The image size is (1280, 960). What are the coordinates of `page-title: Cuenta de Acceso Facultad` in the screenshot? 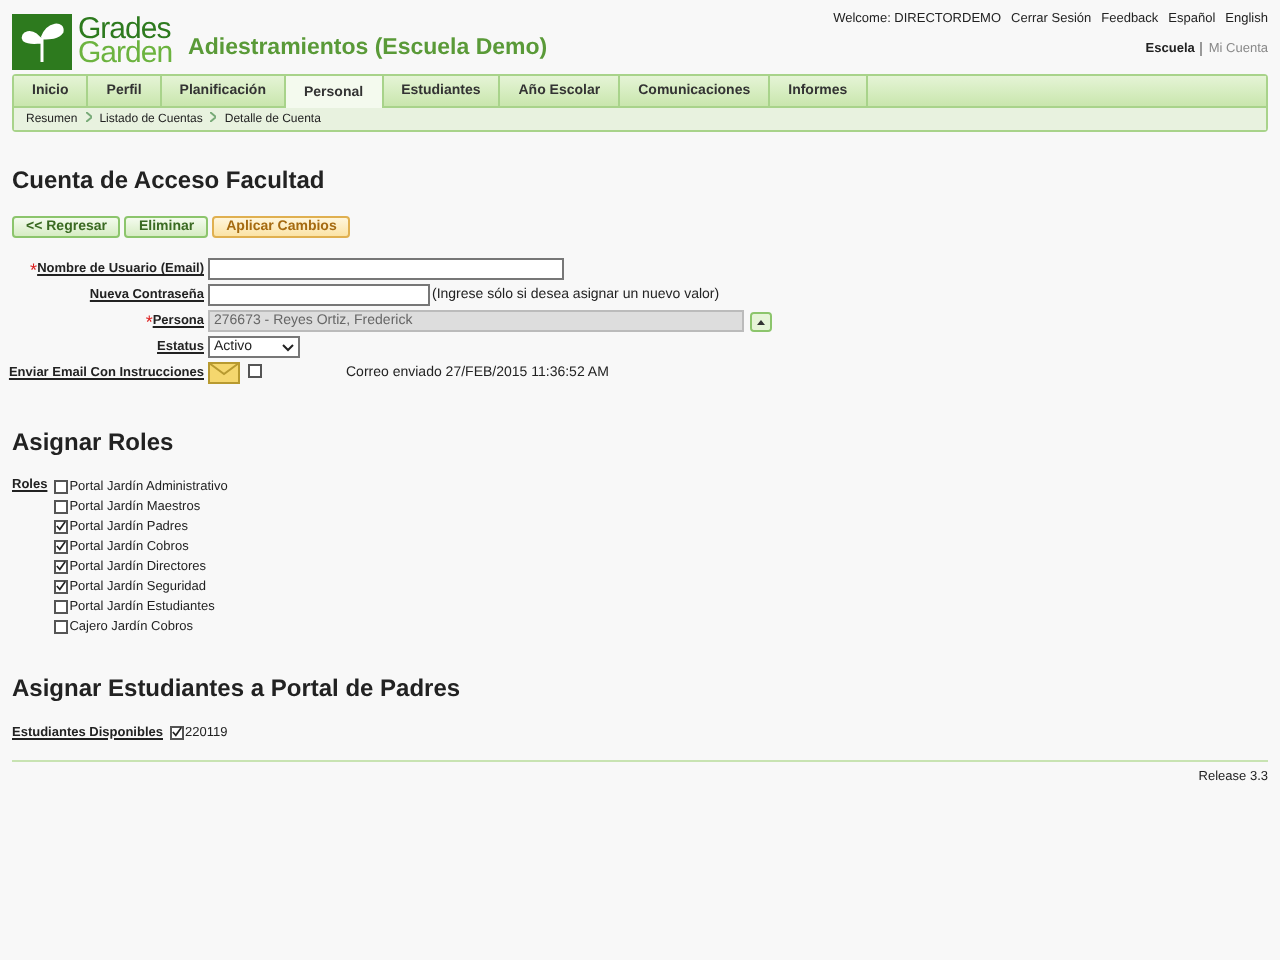 It's located at (169, 180).